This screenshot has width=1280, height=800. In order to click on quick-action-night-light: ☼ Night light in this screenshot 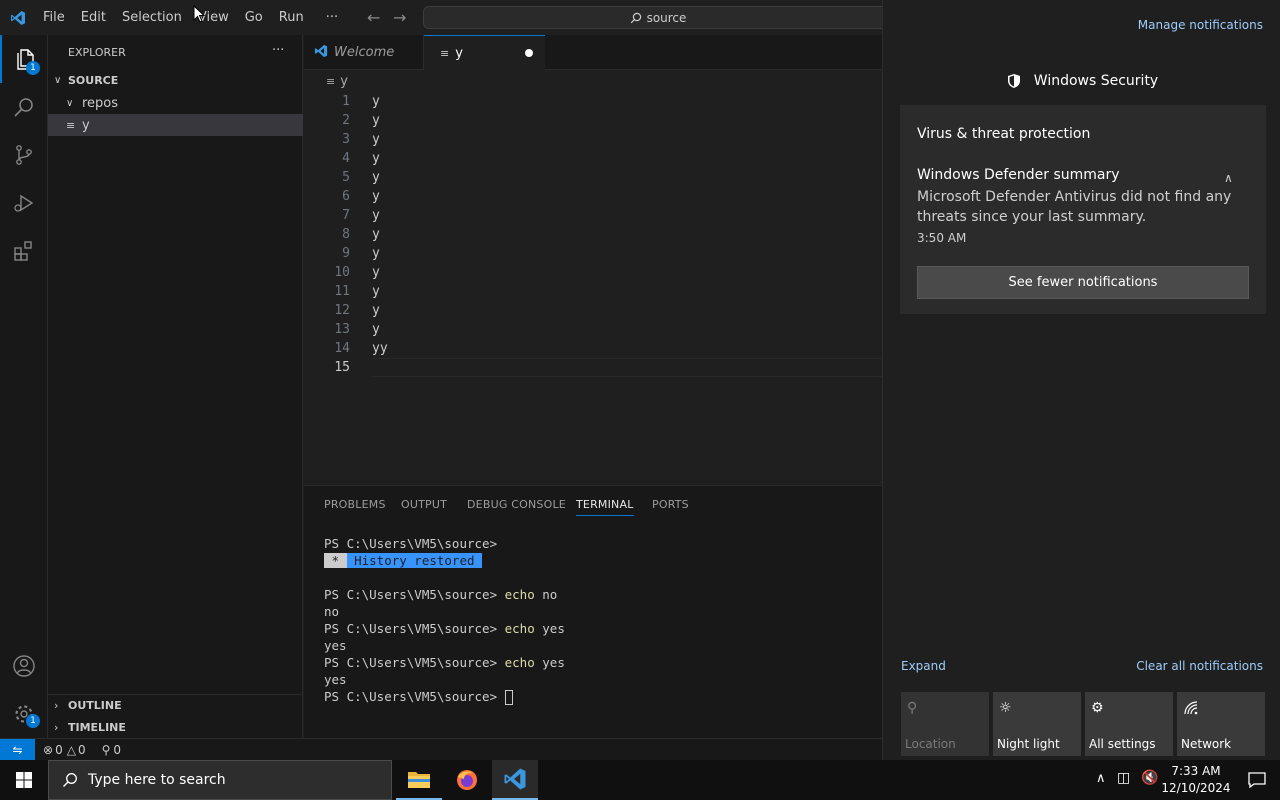, I will do `click(1037, 724)`.